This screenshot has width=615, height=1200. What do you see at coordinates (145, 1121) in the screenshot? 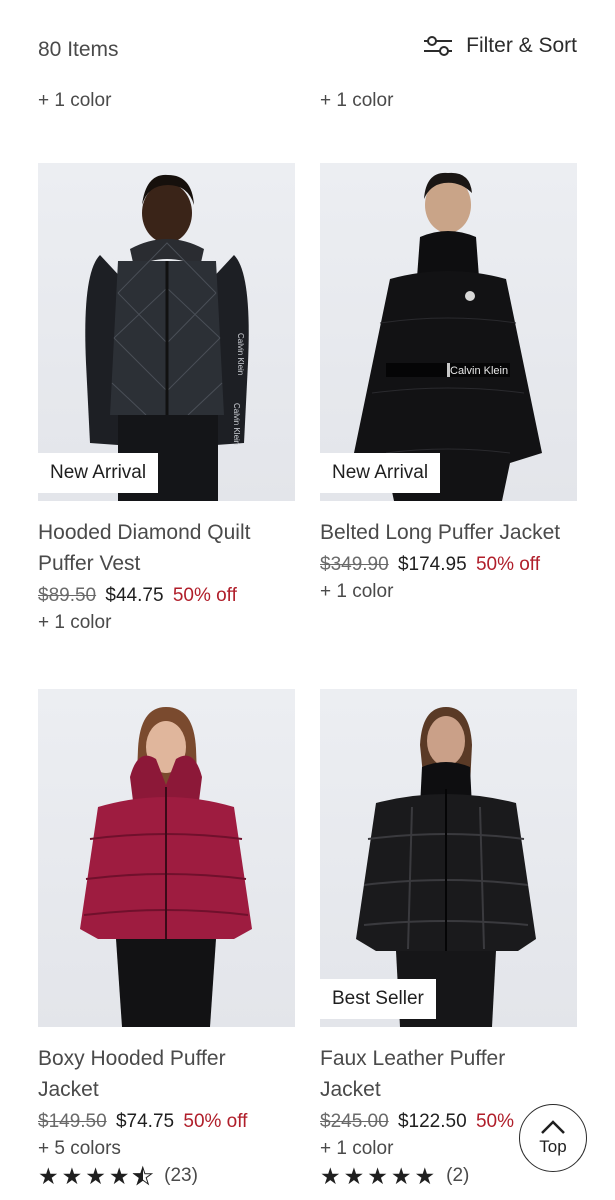
I see `sale-price: $74.75` at bounding box center [145, 1121].